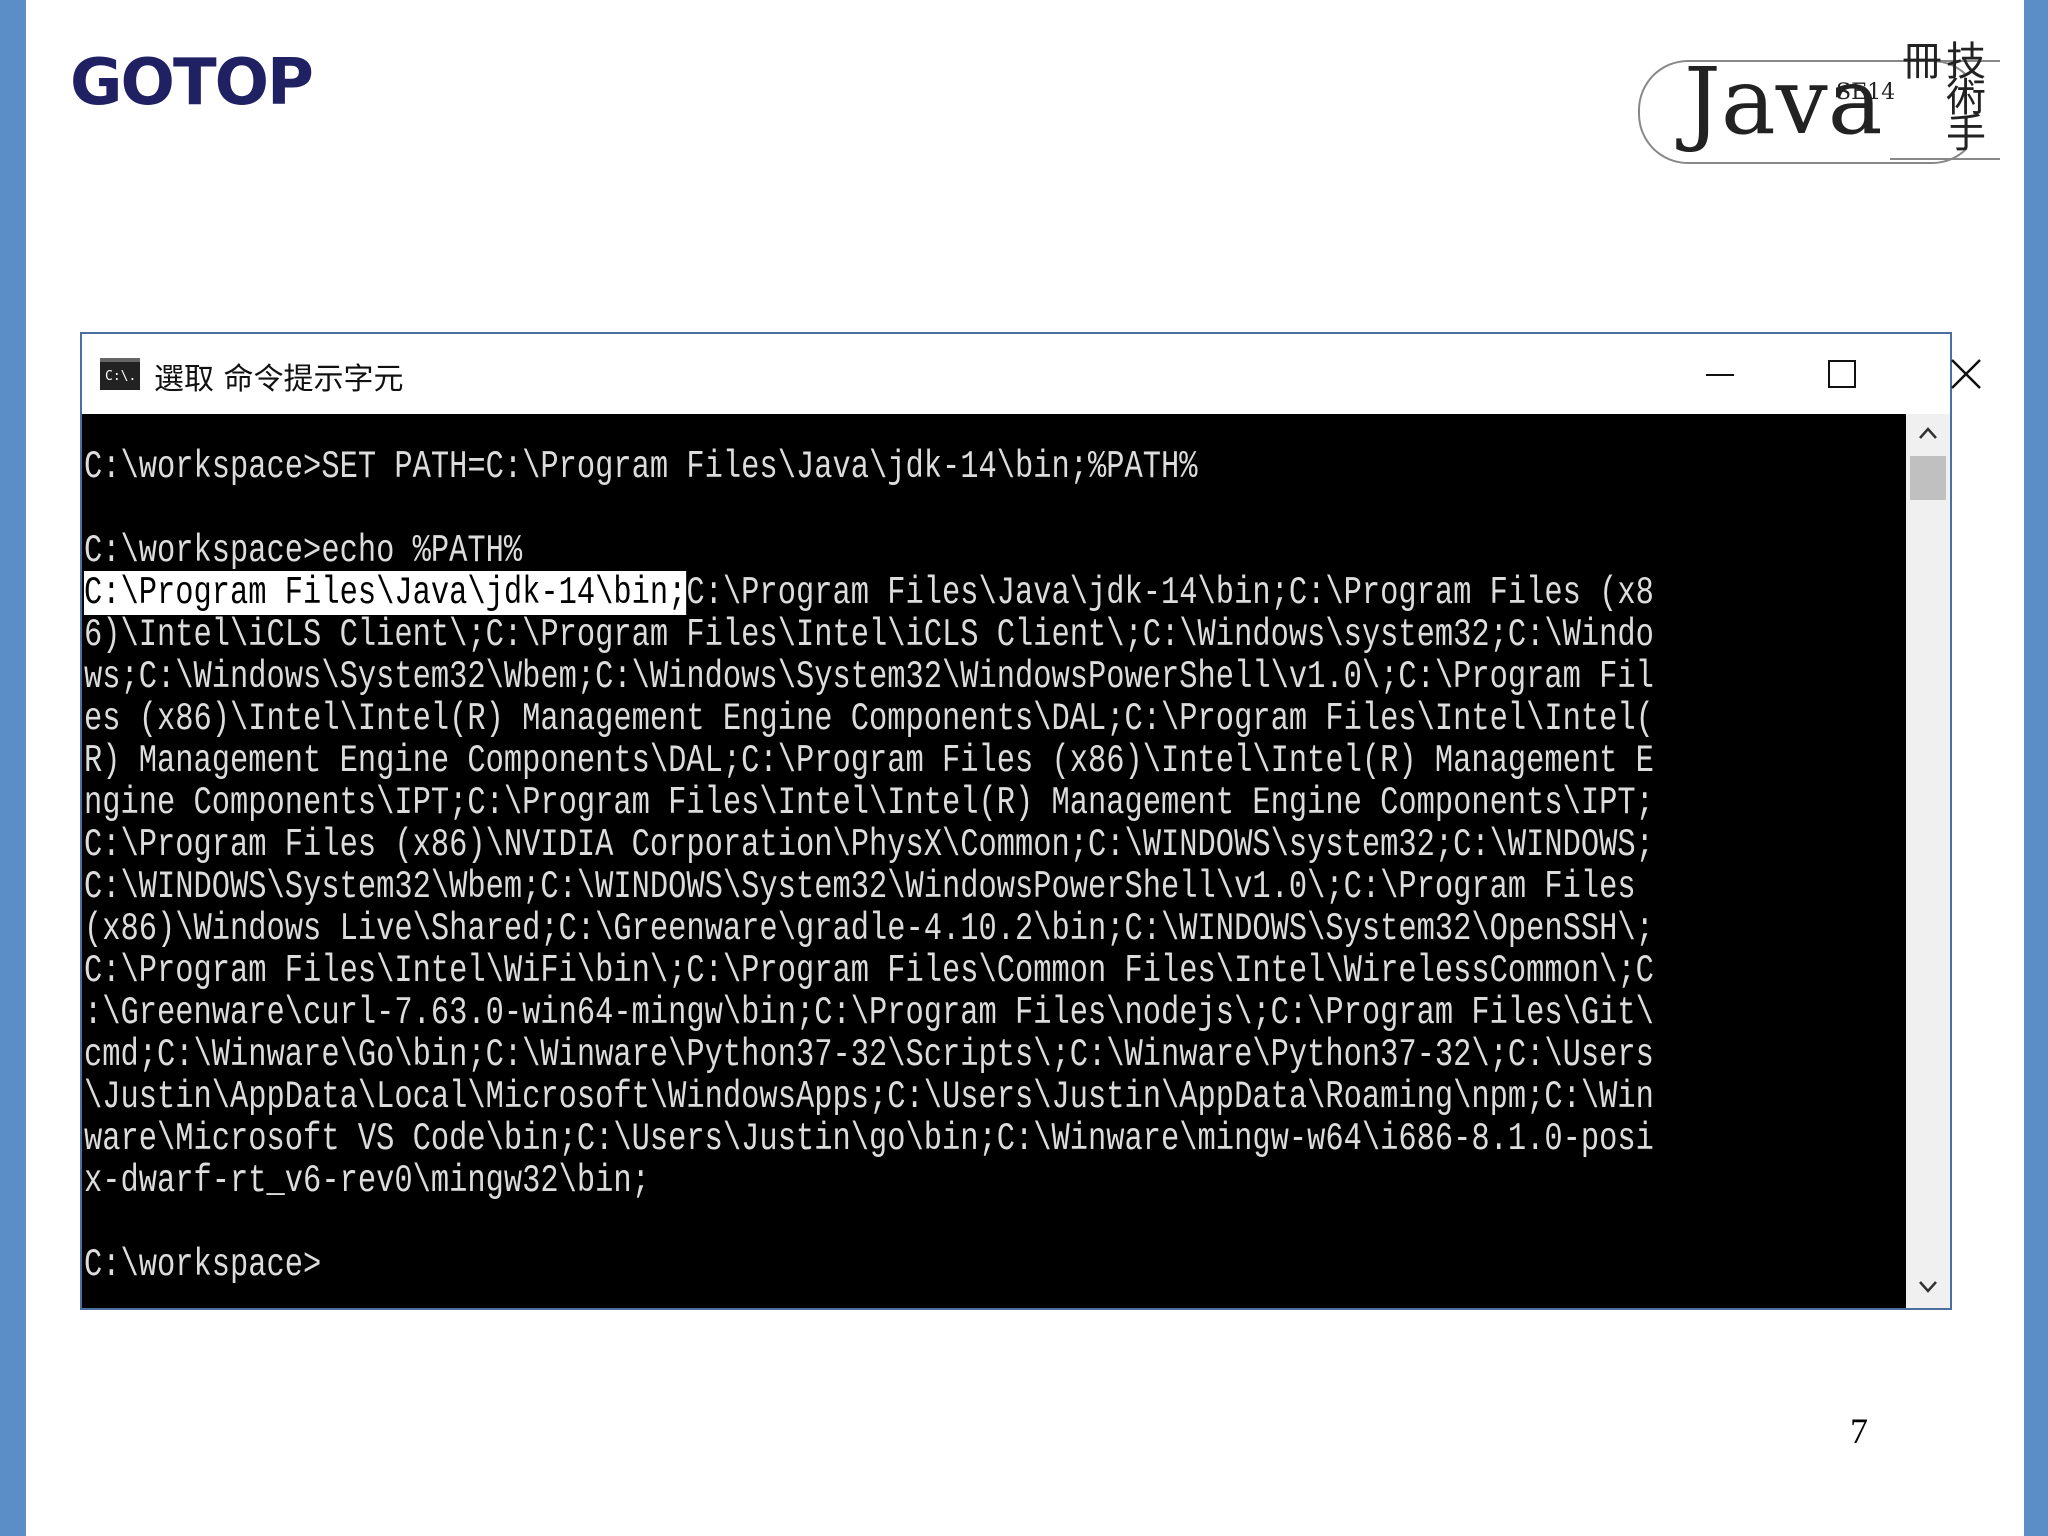 Image resolution: width=2048 pixels, height=1536 pixels. Describe the element at coordinates (2036, 768) in the screenshot. I see `right-accent-bar` at that location.